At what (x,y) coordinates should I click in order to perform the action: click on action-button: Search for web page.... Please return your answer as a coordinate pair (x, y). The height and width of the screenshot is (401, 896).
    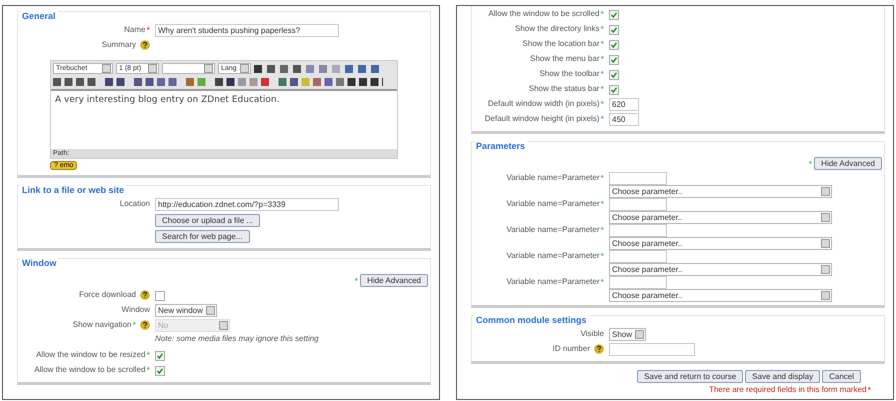
    Looking at the image, I should click on (202, 236).